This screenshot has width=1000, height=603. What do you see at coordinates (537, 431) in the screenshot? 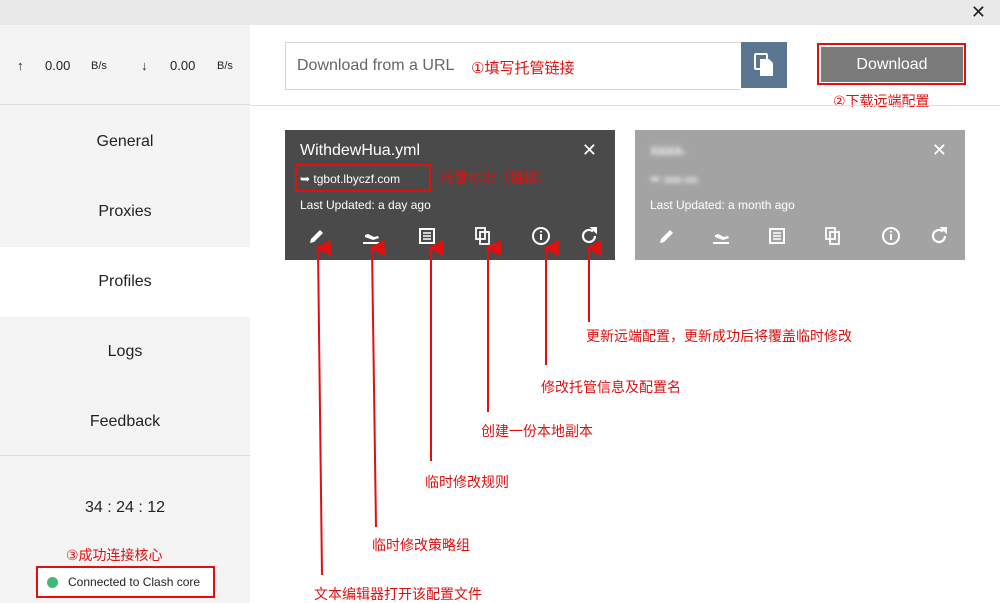
I see `annotation-duplicate: 创建一份本地副本` at bounding box center [537, 431].